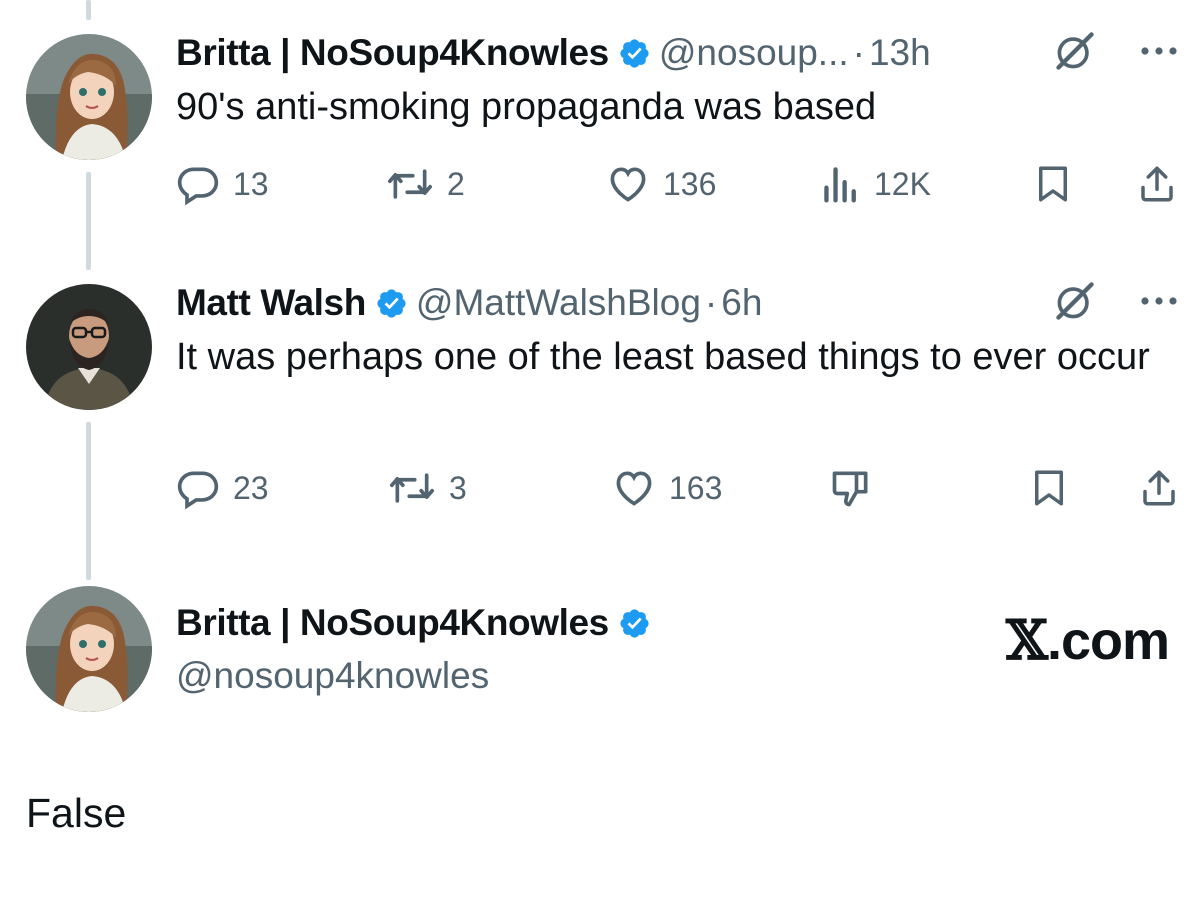 The image size is (1199, 897). What do you see at coordinates (1027, 640) in the screenshot?
I see `x-logo-icon: 𝕏` at bounding box center [1027, 640].